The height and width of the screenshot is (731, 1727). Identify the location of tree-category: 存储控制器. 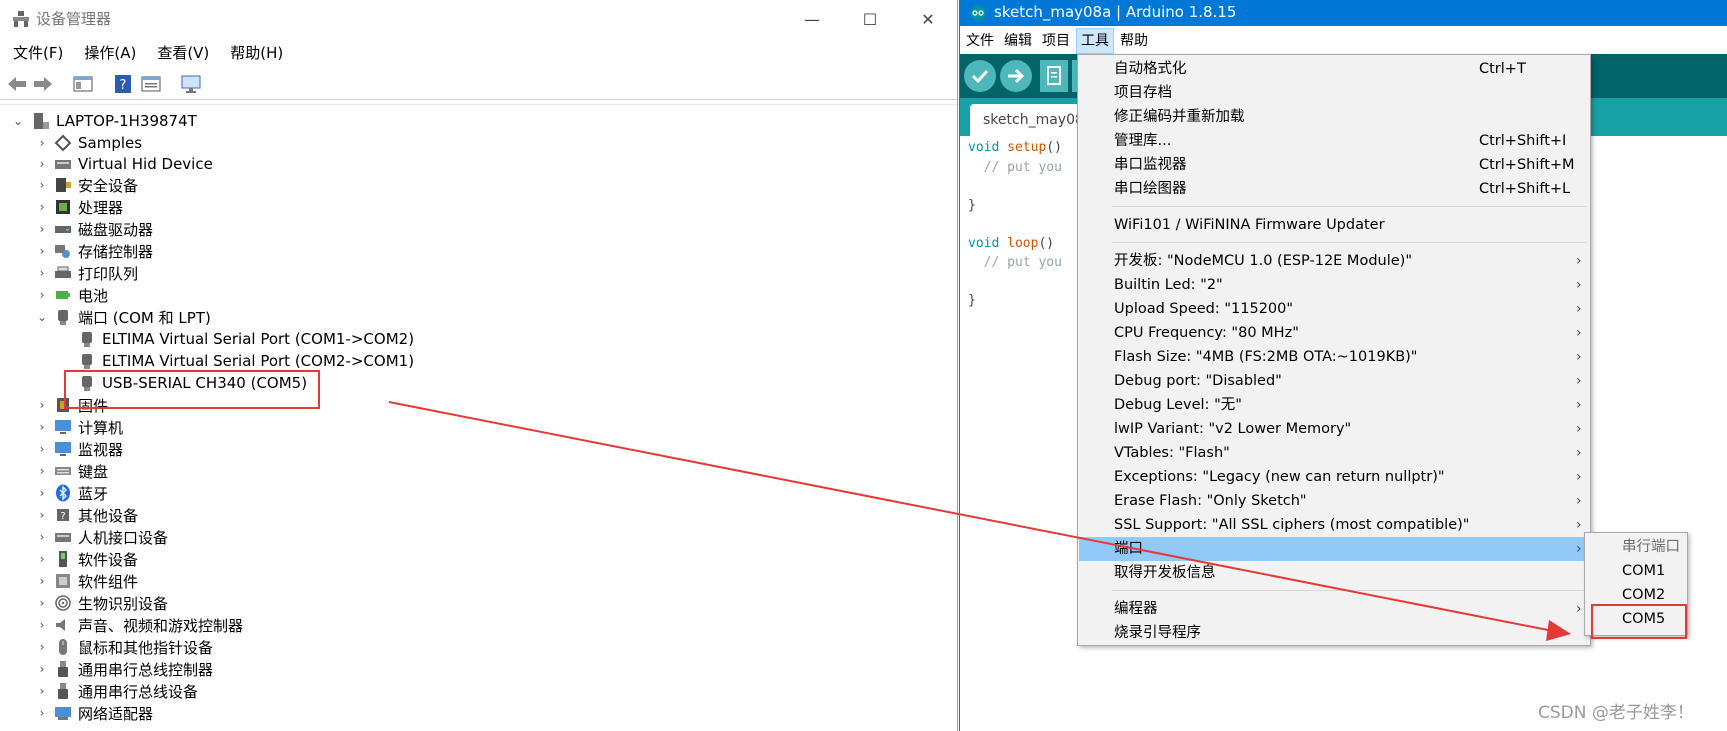
(103, 251).